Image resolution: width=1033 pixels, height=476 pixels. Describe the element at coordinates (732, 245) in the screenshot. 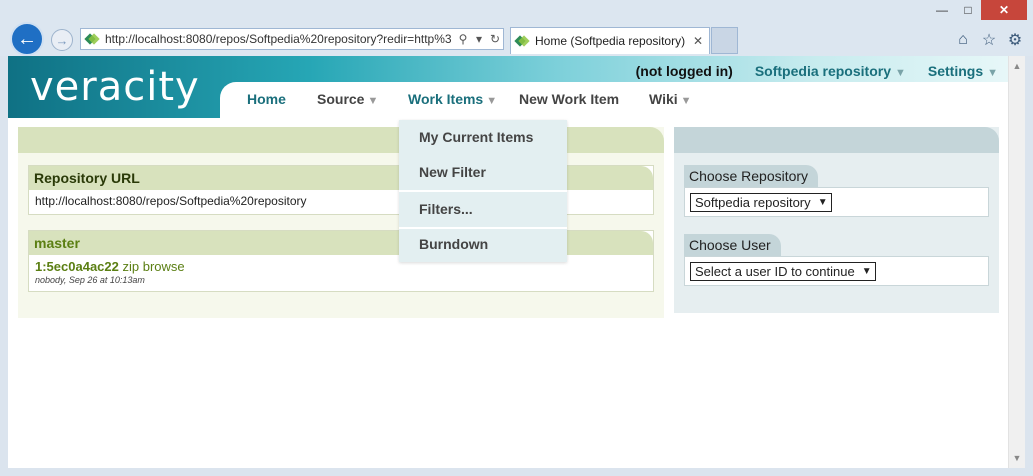

I see `choose-user-label: Choose User` at that location.